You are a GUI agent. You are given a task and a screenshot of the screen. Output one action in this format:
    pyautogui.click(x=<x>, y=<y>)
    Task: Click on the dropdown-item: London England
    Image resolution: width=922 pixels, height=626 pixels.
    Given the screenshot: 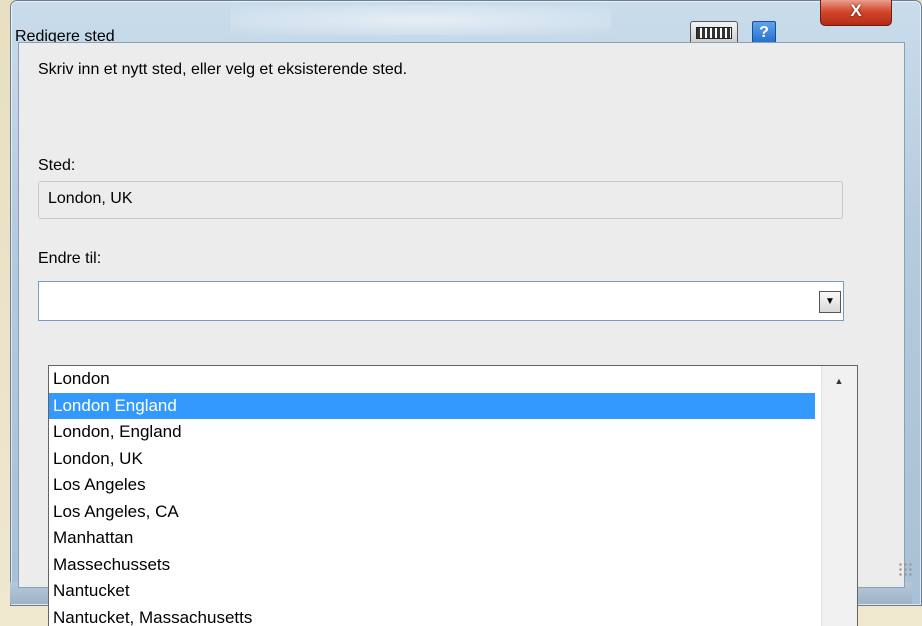 What is the action you would take?
    pyautogui.click(x=432, y=405)
    